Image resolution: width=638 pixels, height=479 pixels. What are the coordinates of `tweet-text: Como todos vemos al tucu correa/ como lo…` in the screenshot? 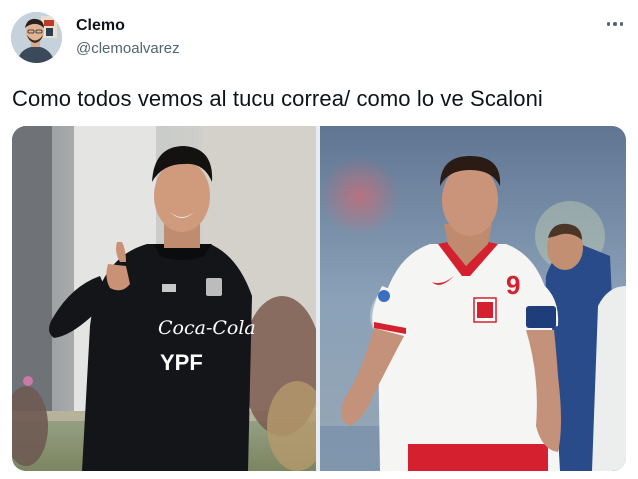 It's located at (277, 98).